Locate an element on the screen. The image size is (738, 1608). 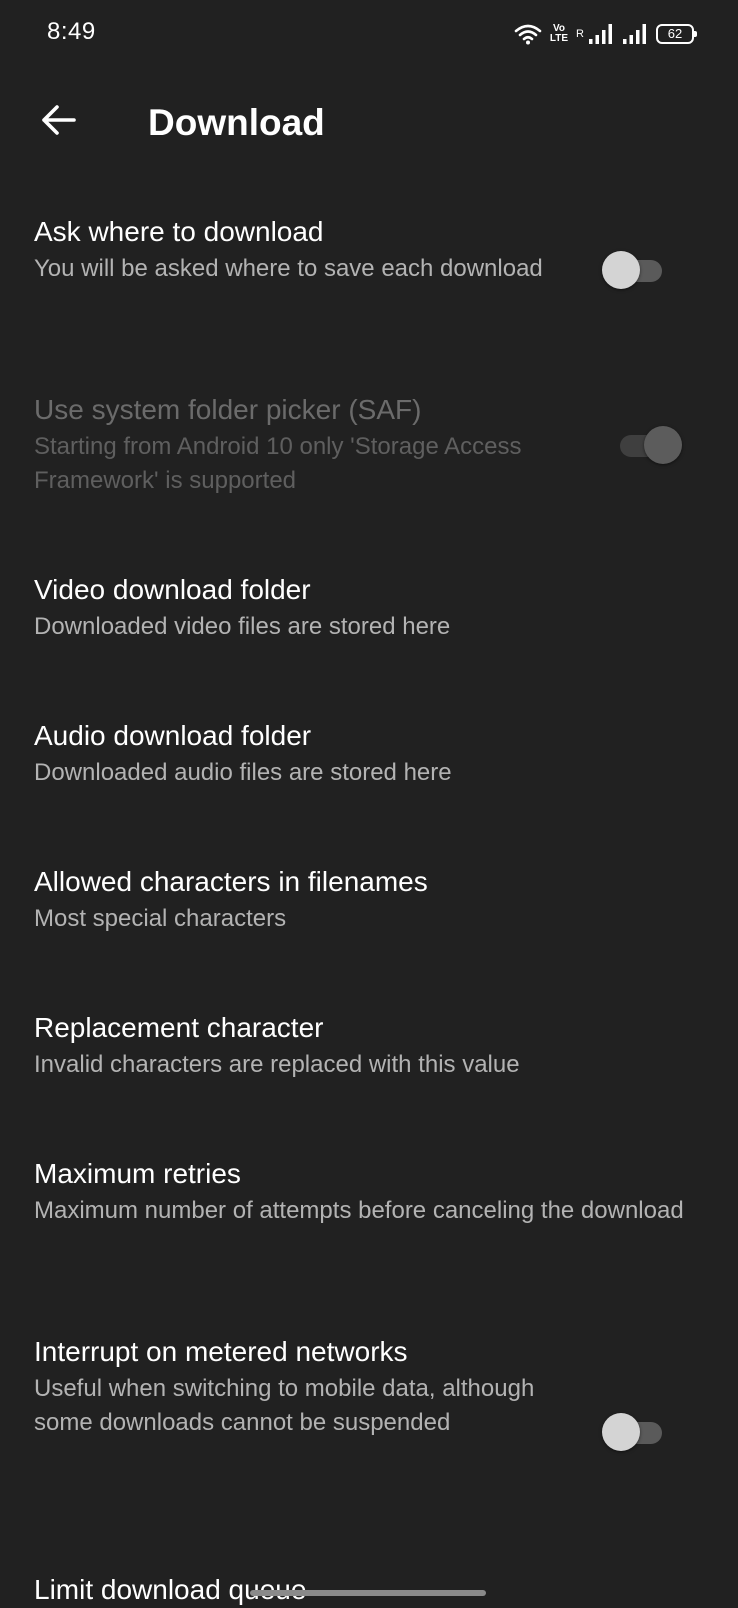
navigation-handle is located at coordinates (368, 1593).